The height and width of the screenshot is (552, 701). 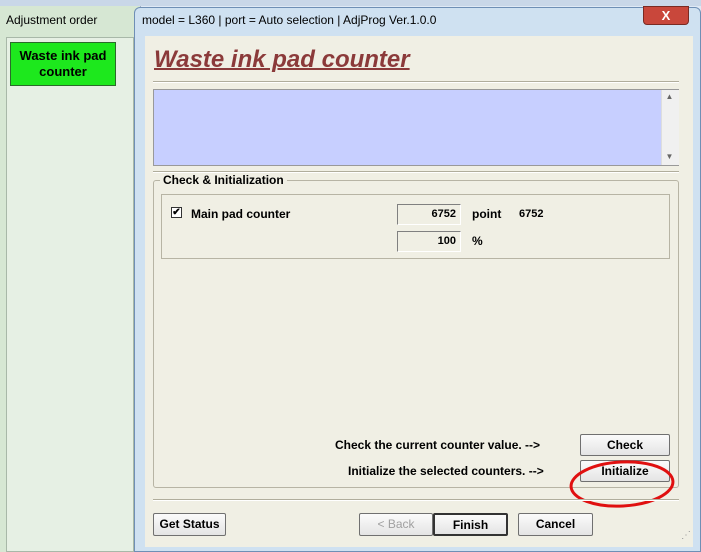 What do you see at coordinates (223, 180) in the screenshot?
I see `group-label: Check & Initialization` at bounding box center [223, 180].